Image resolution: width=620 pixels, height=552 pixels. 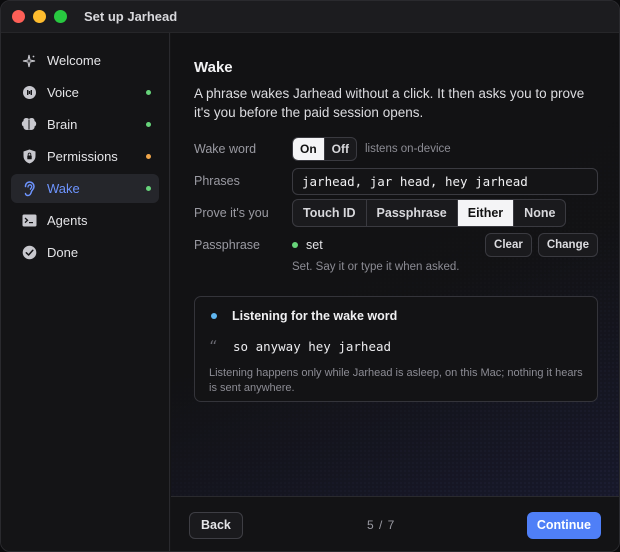 I want to click on listening-header: Listening for the wake word, so click(x=396, y=316).